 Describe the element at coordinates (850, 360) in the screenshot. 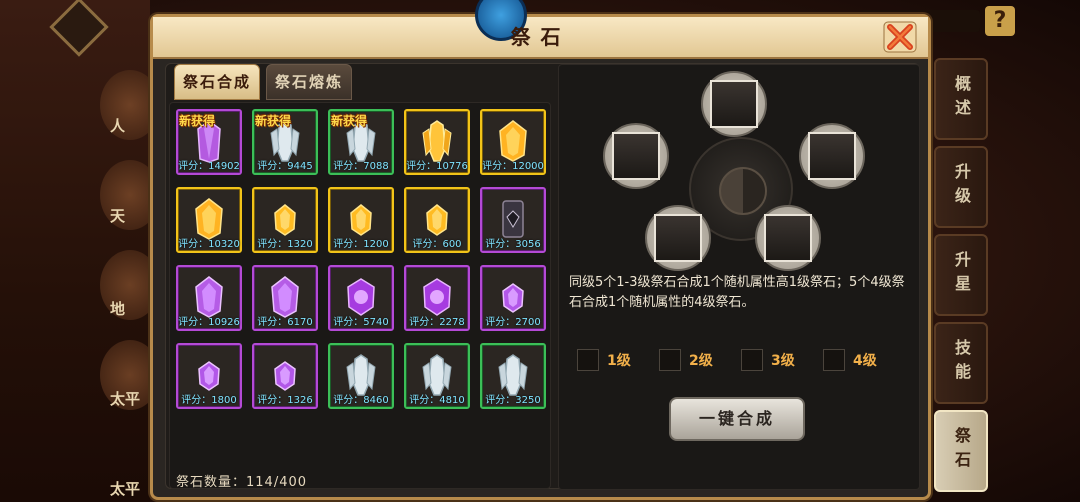

I see `level-filter-4: 4级` at that location.